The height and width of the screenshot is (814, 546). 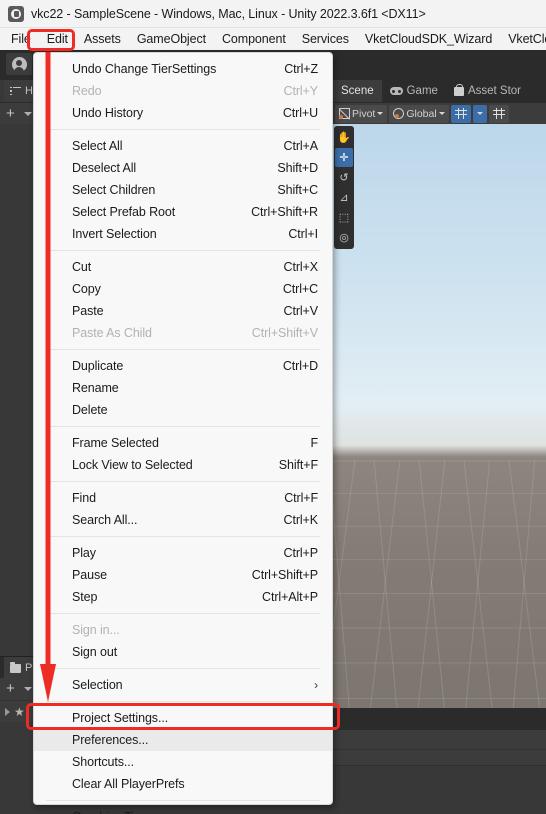 What do you see at coordinates (300, 289) in the screenshot?
I see `menu-item-shortcut: Ctrl+C` at bounding box center [300, 289].